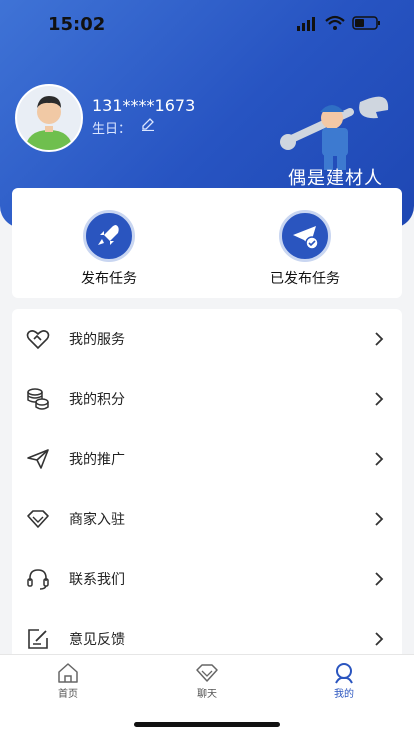 This screenshot has width=414, height=737. Describe the element at coordinates (38, 519) in the screenshot. I see `diamond-icon` at that location.